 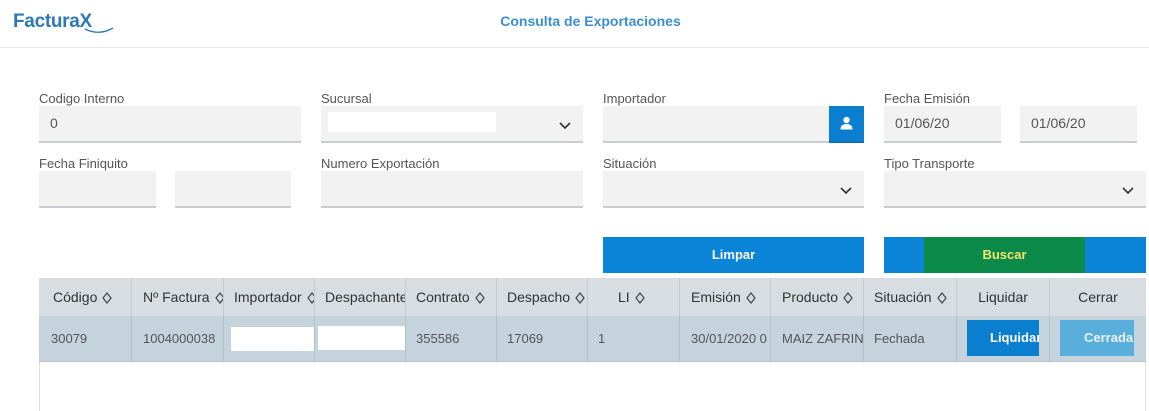 What do you see at coordinates (725, 297) in the screenshot?
I see `column-header-emision: Emisión` at bounding box center [725, 297].